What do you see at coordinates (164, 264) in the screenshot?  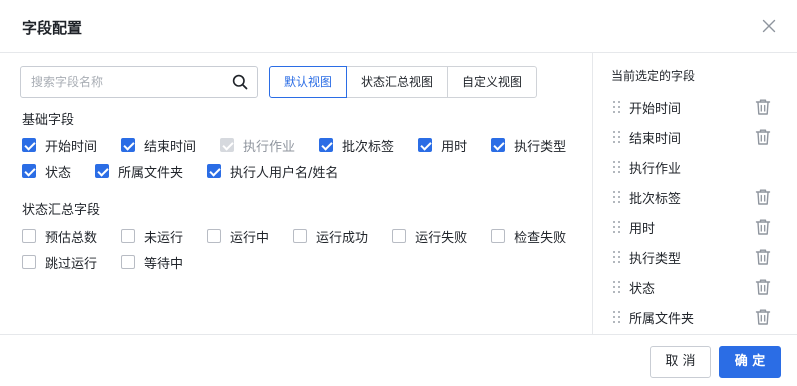 I see `checkbox-label: 等待中` at bounding box center [164, 264].